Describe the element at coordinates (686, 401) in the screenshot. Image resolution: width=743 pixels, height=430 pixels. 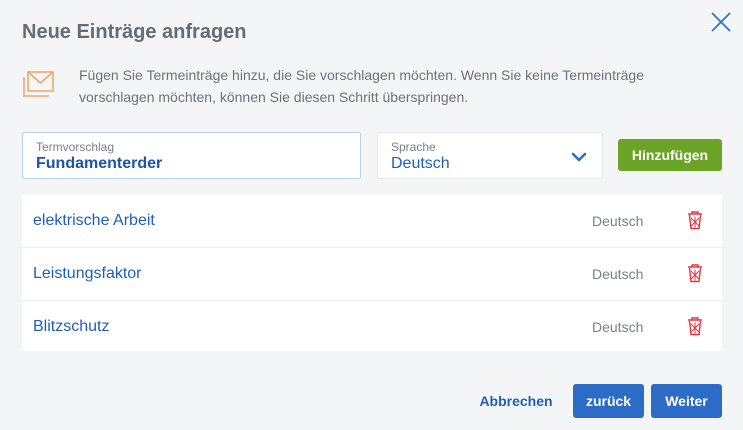
I see `next-button: Weiter` at that location.